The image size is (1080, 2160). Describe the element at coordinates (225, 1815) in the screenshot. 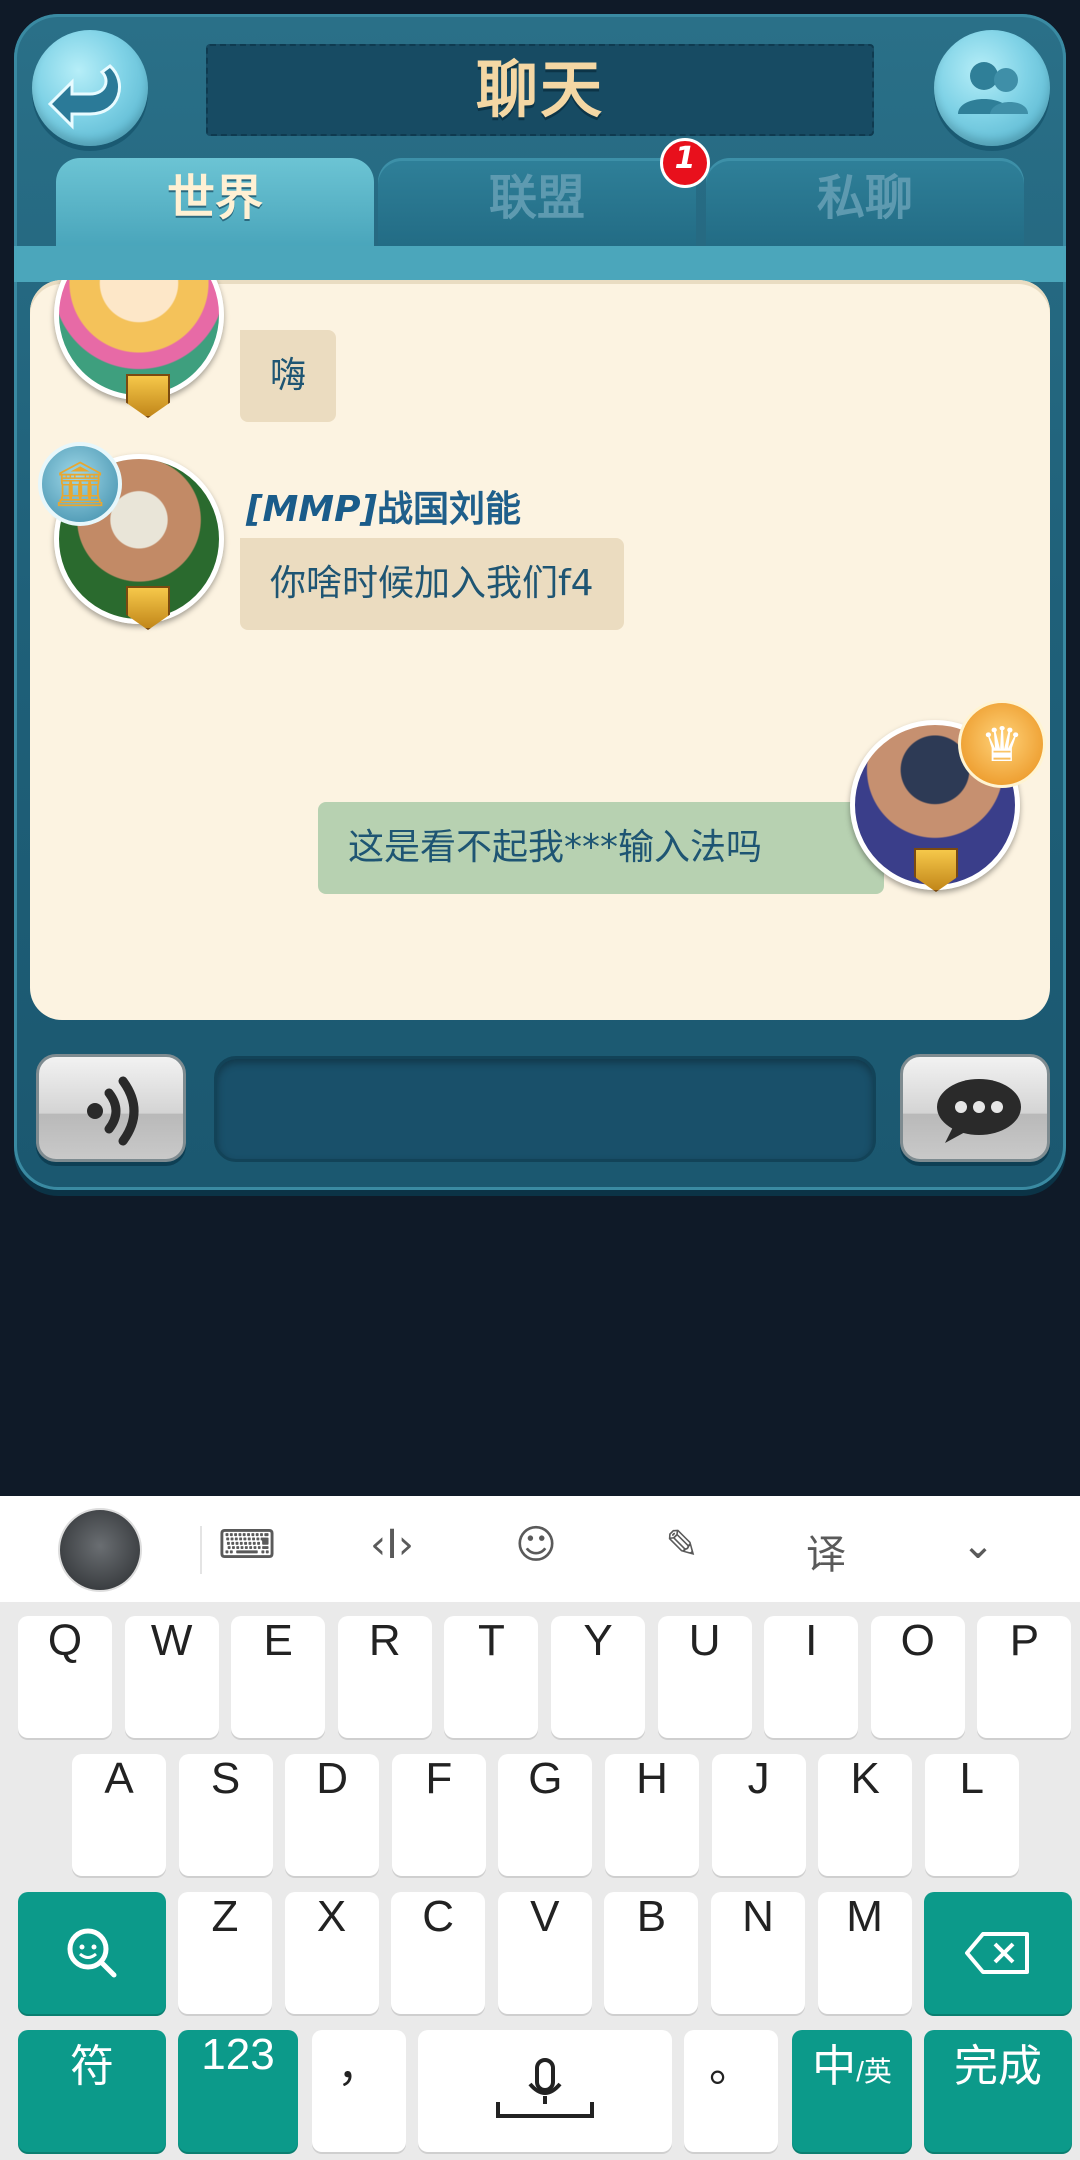

I see `key-s: S` at that location.